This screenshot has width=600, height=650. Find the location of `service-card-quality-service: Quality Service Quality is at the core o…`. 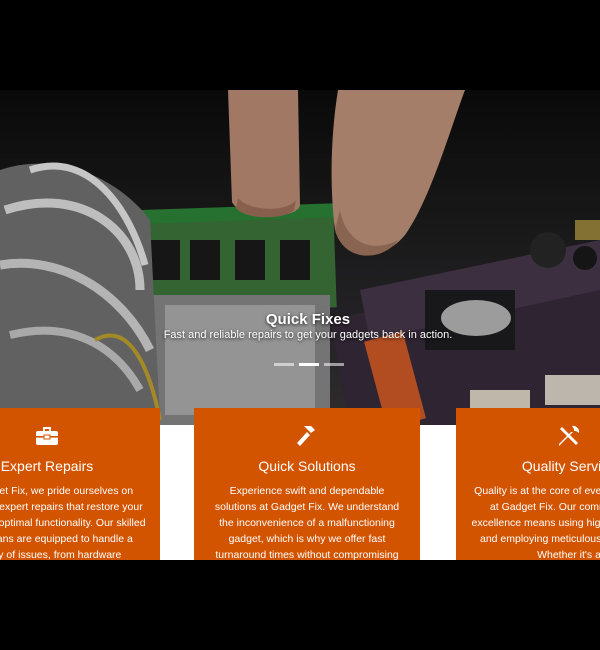

service-card-quality-service: Quality Service Quality is at the core o… is located at coordinates (528, 484).